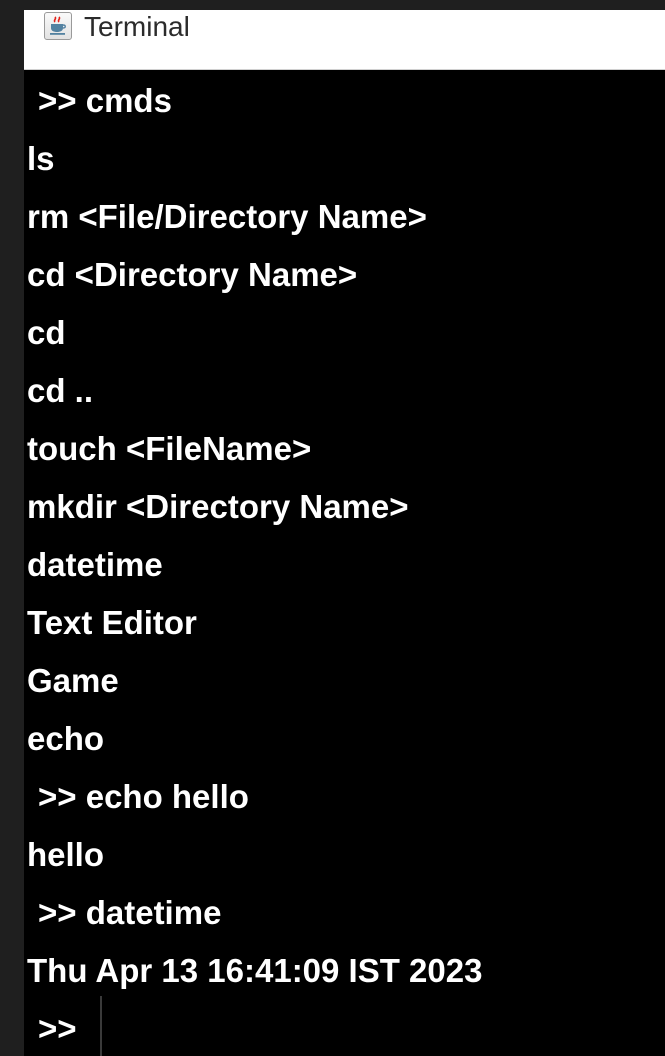 The width and height of the screenshot is (665, 1056). Describe the element at coordinates (255, 970) in the screenshot. I see `console-line: Thu Apr 13 16:41:09 IST 2023` at that location.